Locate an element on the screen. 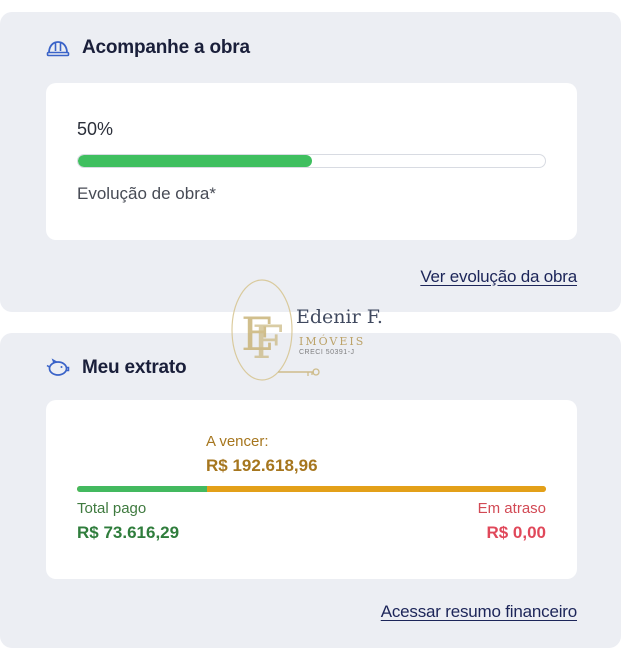  obra-header: Acompanhe a obra is located at coordinates (148, 48).